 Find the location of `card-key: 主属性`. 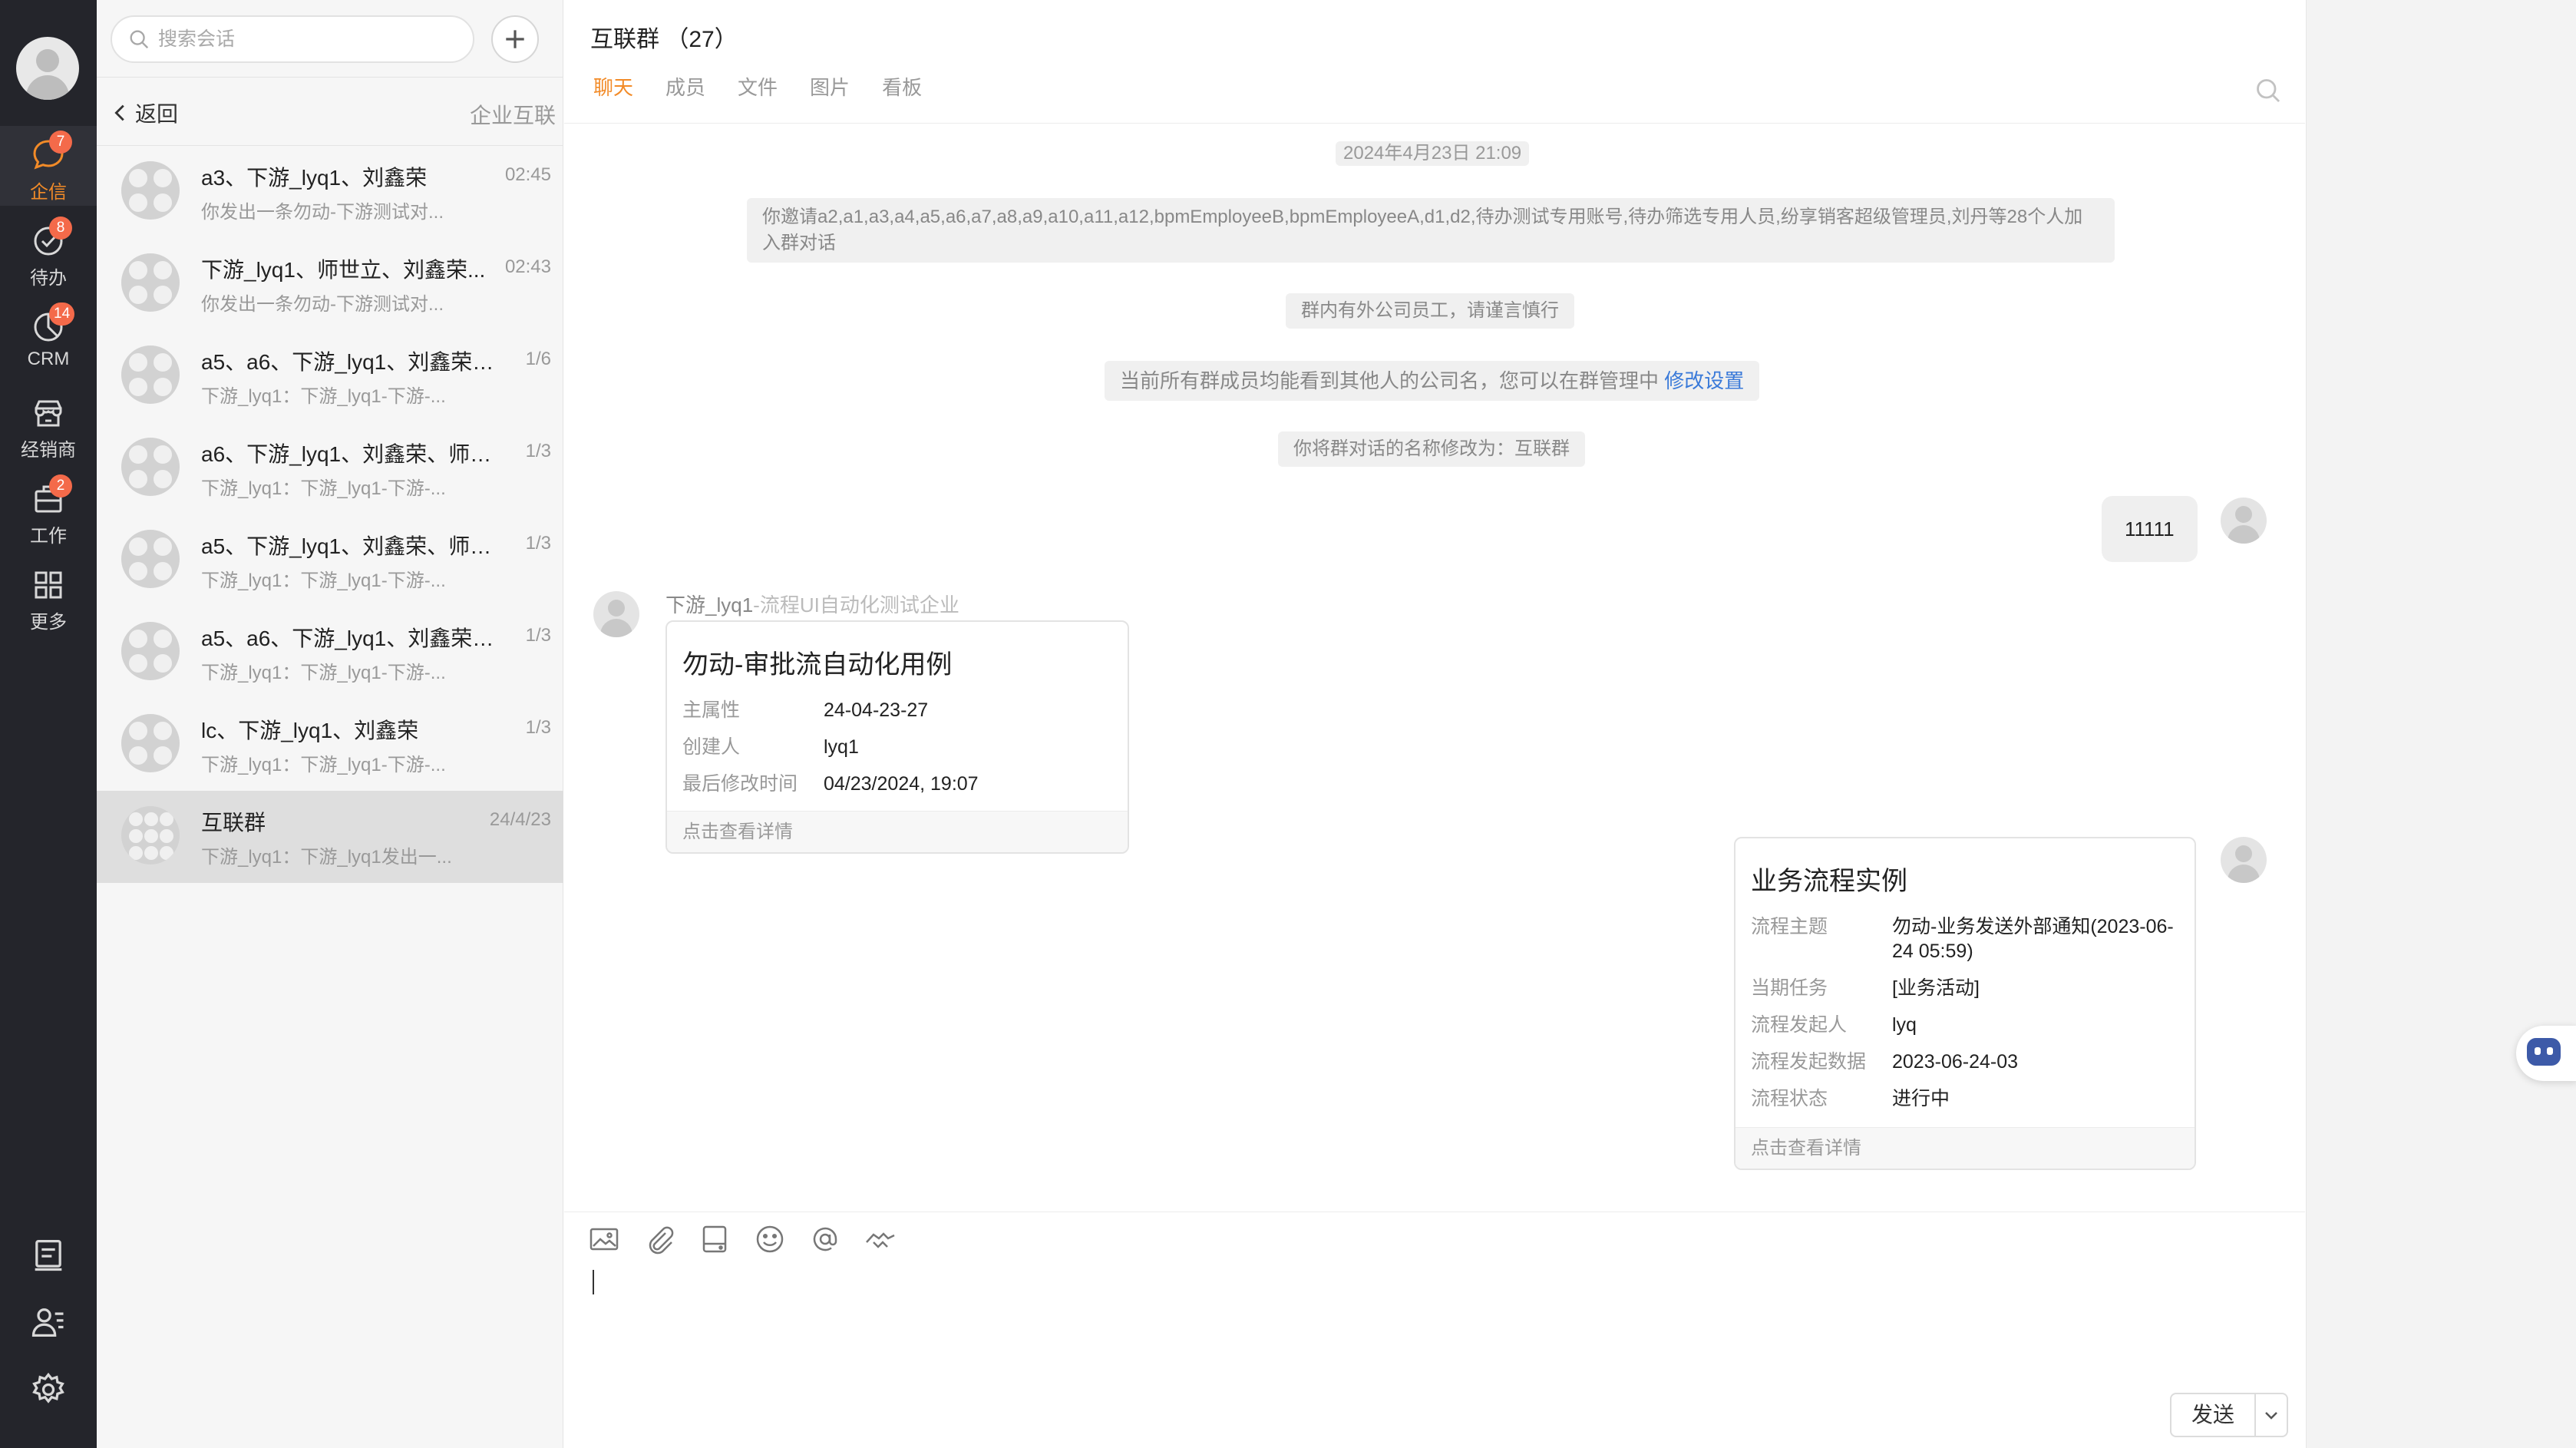

card-key: 主属性 is located at coordinates (711, 710).